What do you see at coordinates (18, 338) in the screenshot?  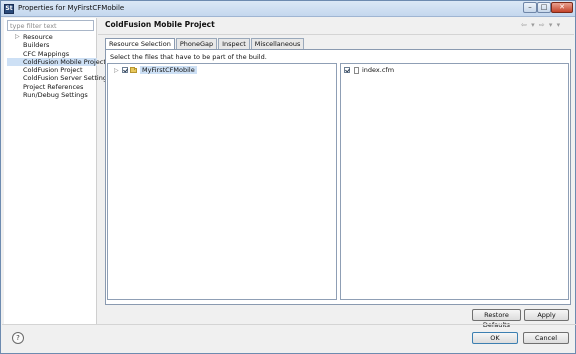 I see `help-icon: ?` at bounding box center [18, 338].